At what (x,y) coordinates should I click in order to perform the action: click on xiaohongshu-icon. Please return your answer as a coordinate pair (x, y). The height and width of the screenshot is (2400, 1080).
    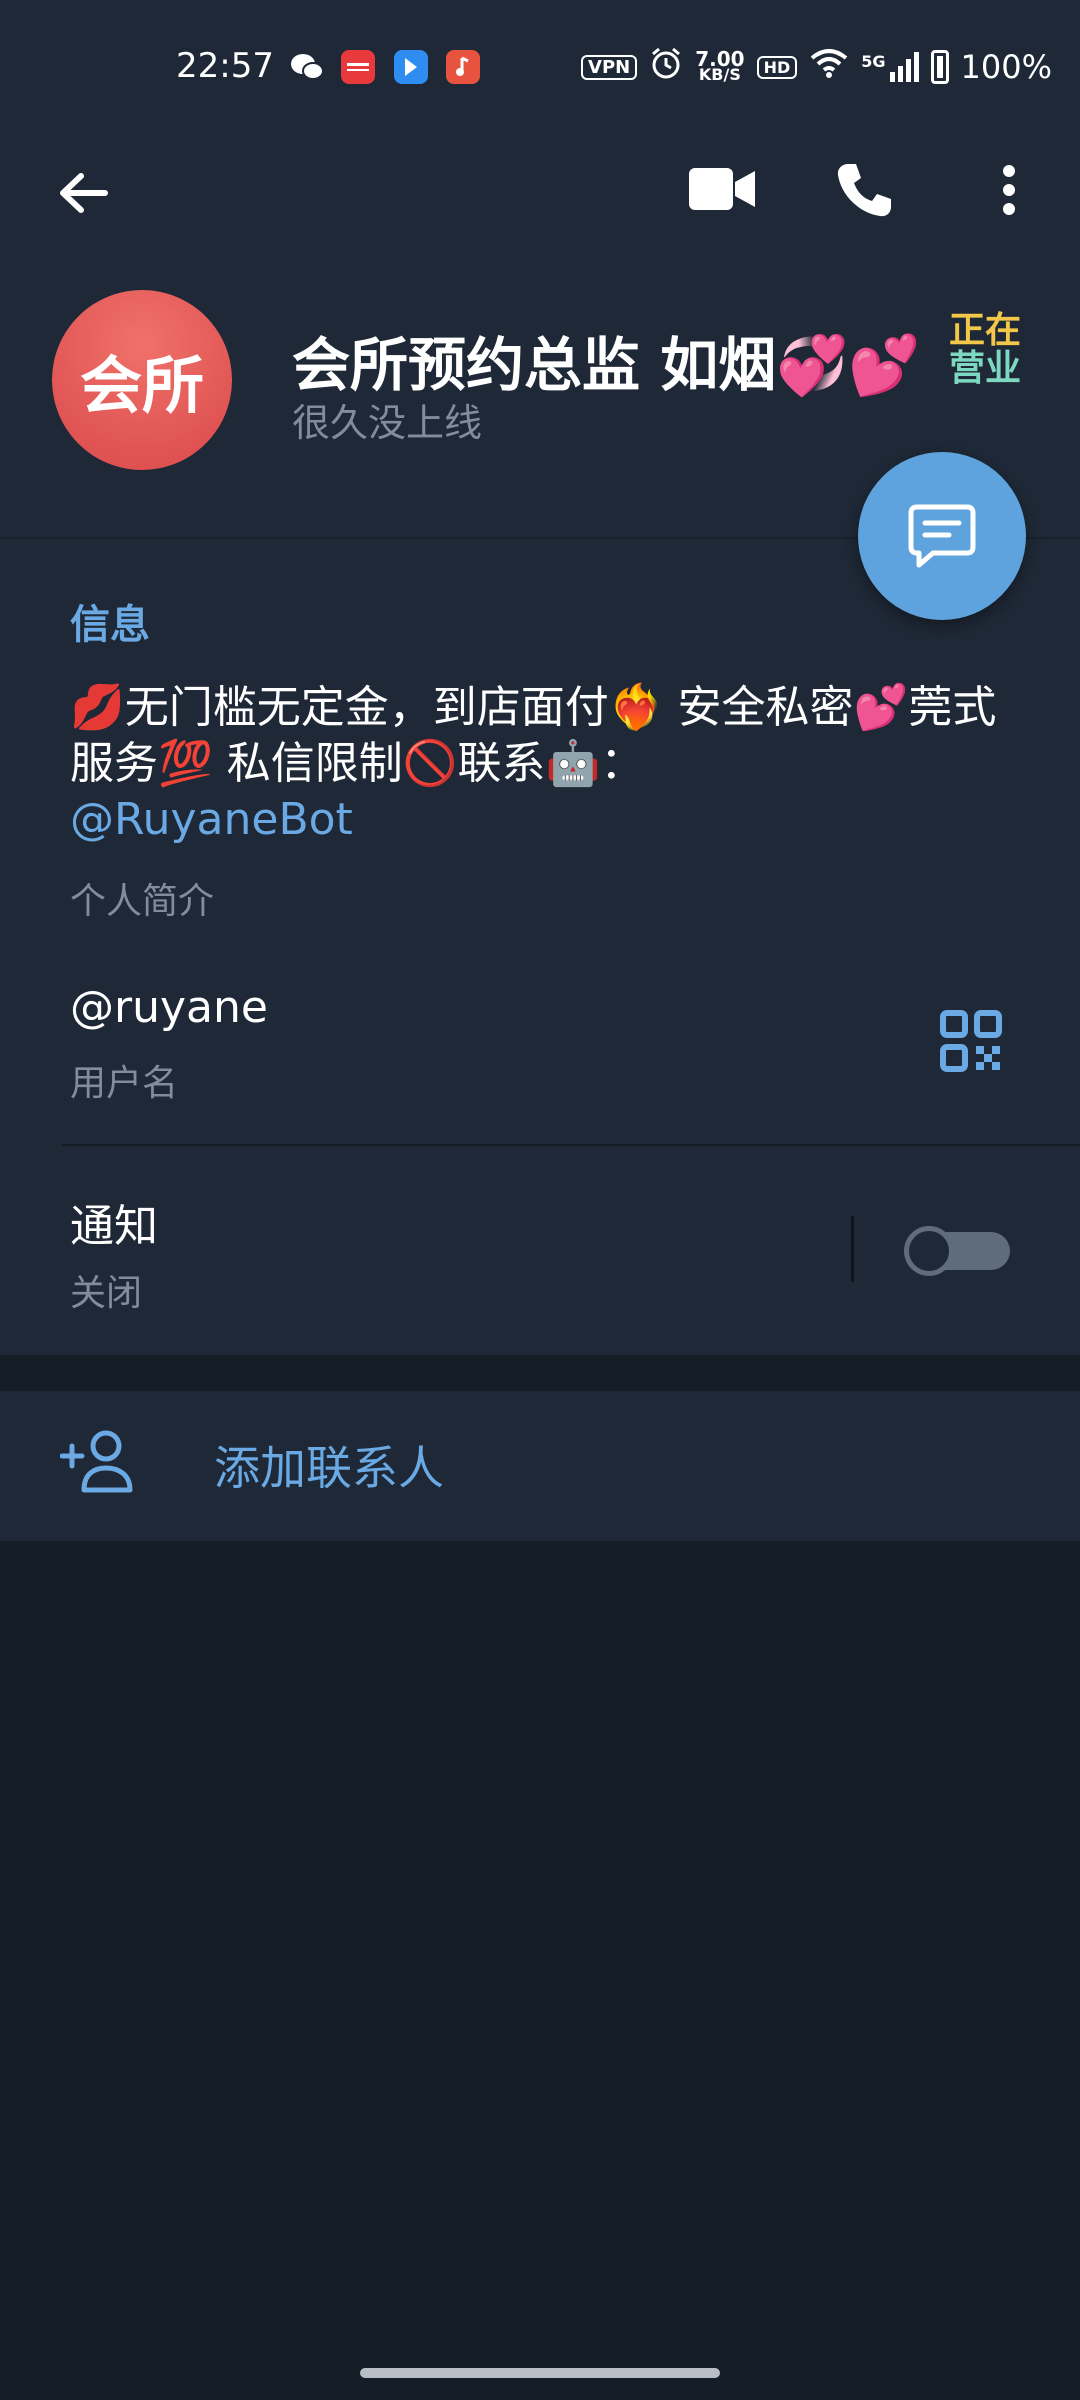
    Looking at the image, I should click on (358, 67).